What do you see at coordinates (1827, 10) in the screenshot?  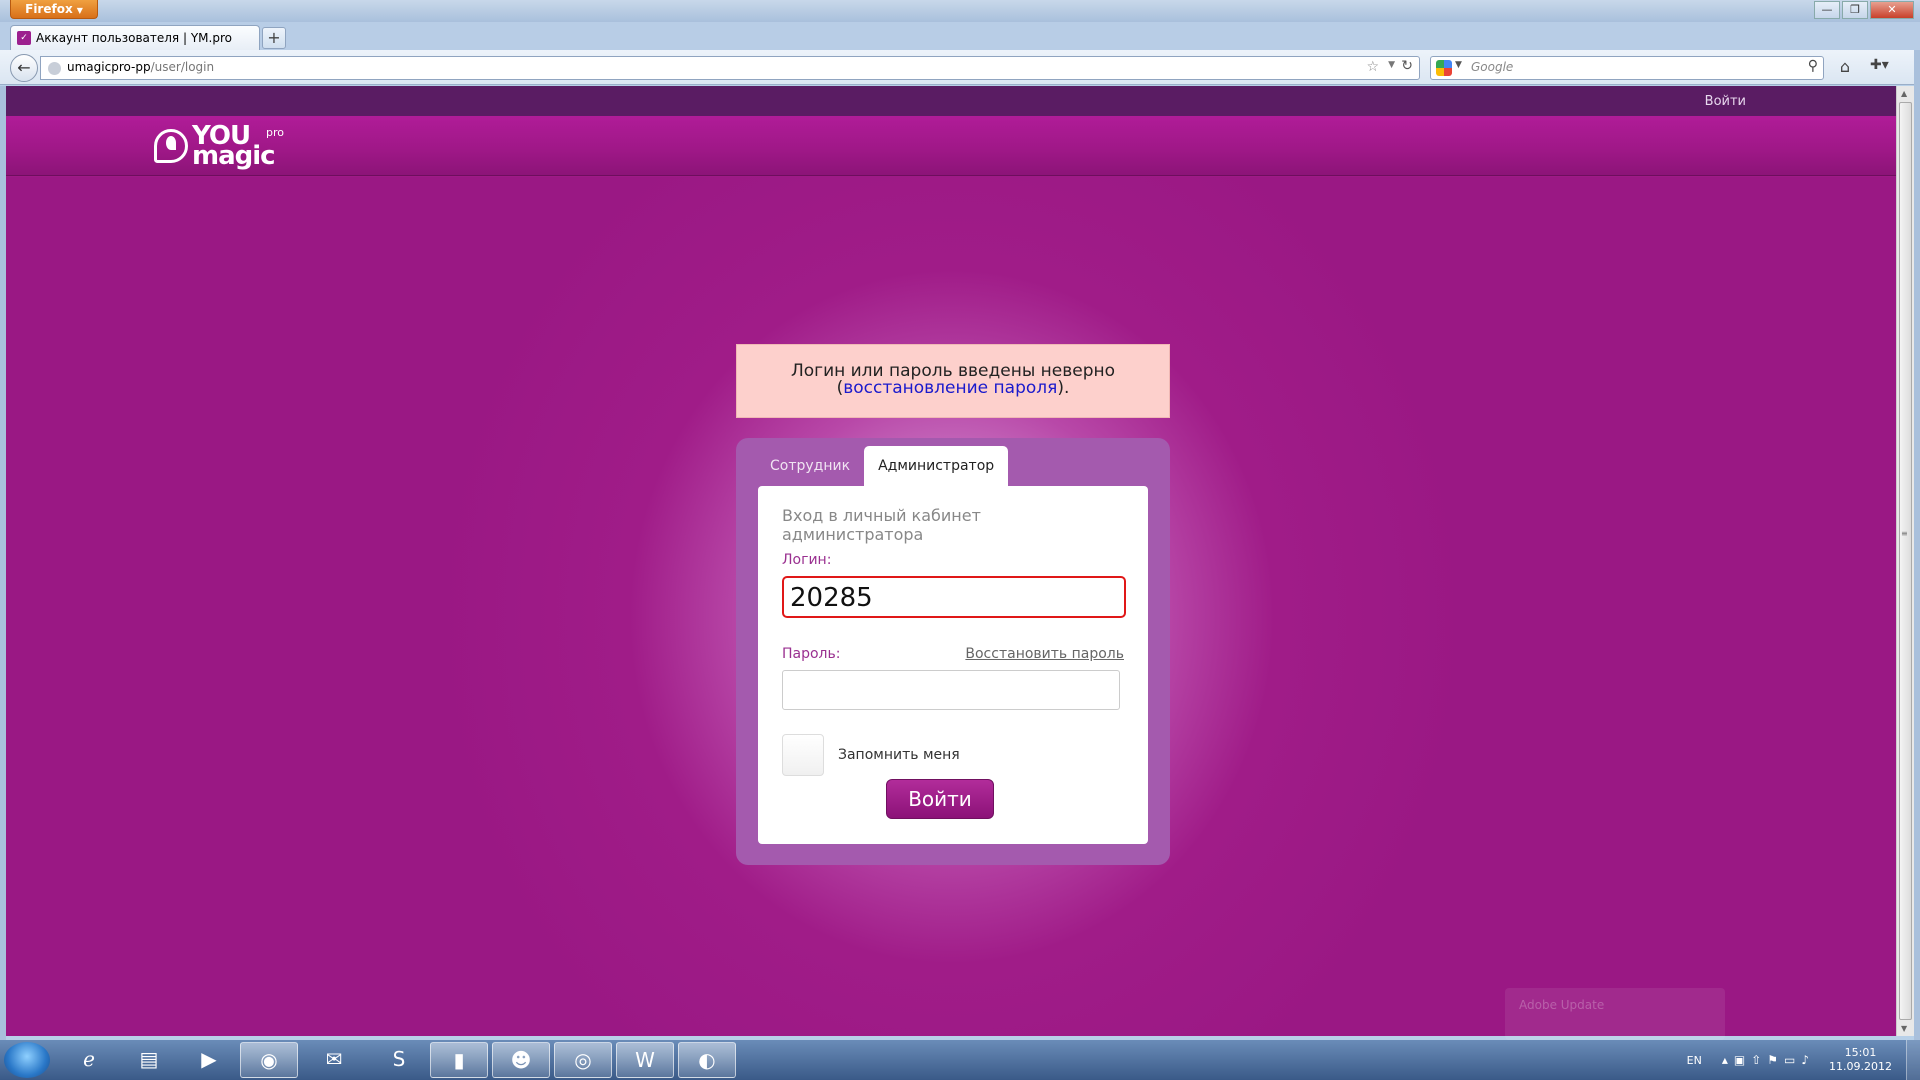 I see `minimize-button: —` at bounding box center [1827, 10].